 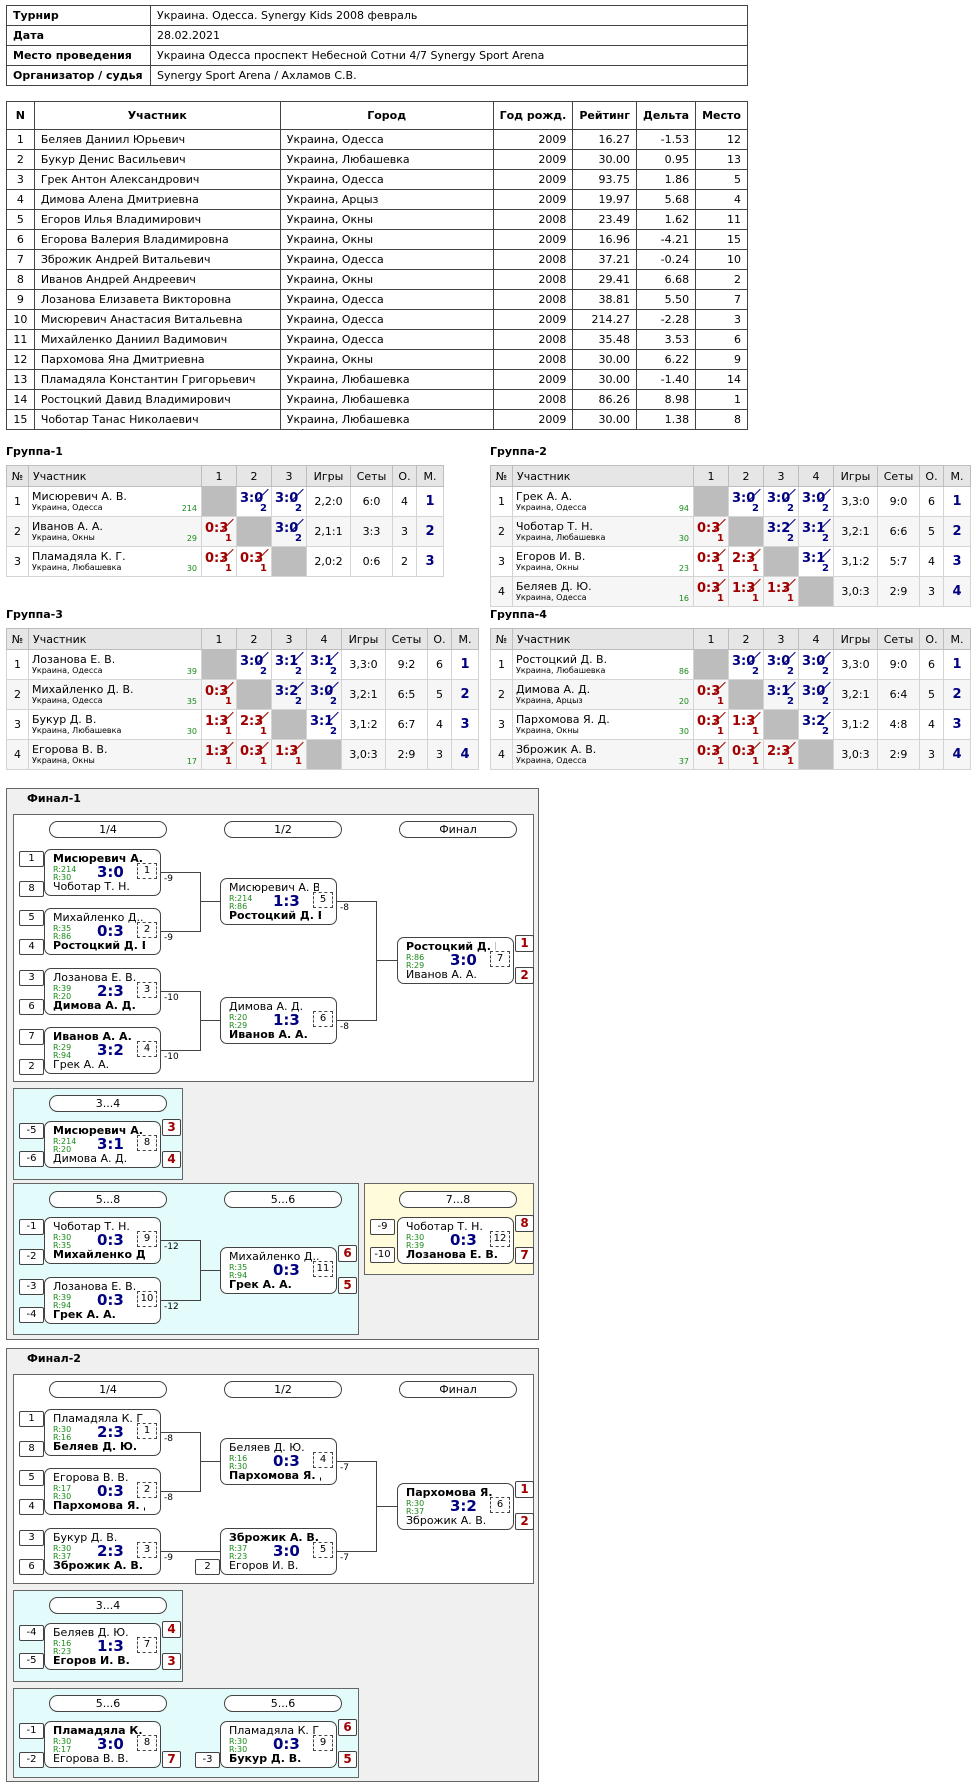 I want to click on match-ratings: R:39 R:20, so click(x=62, y=993).